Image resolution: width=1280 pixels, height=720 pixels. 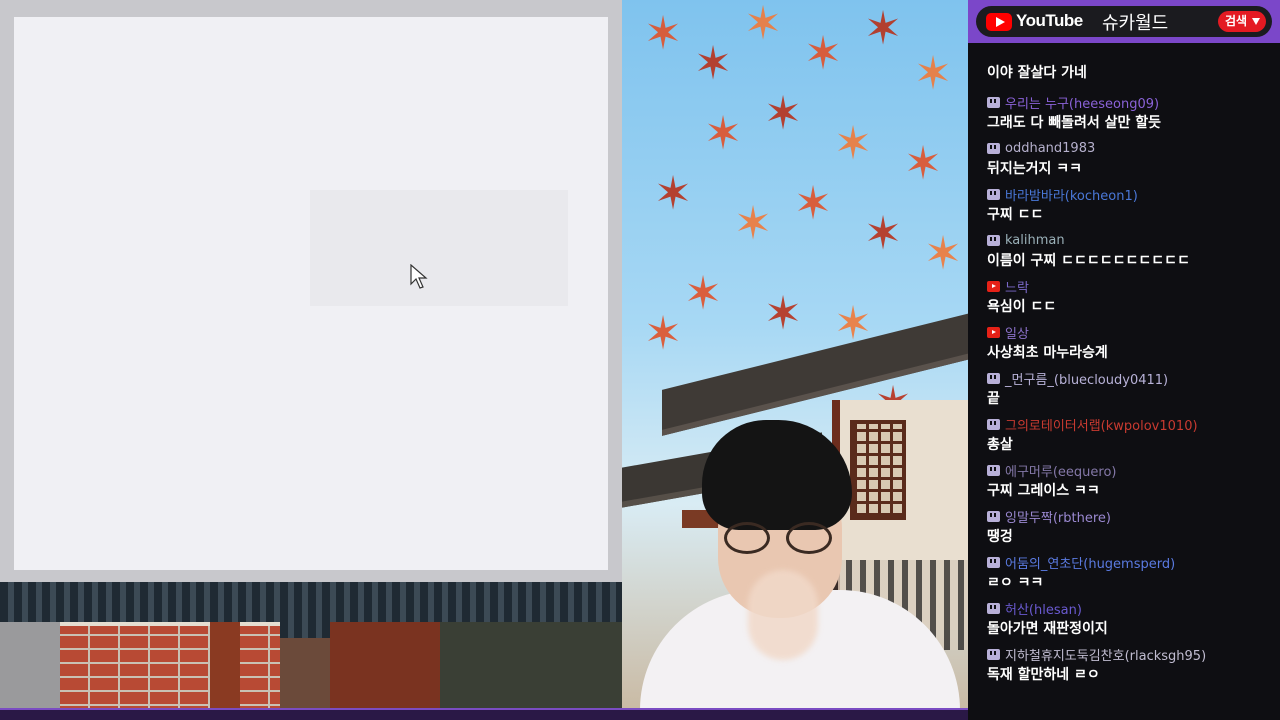 What do you see at coordinates (1101, 426) in the screenshot?
I see `chat-username-text: 그의로테이터서랩(kwpolov1010)` at bounding box center [1101, 426].